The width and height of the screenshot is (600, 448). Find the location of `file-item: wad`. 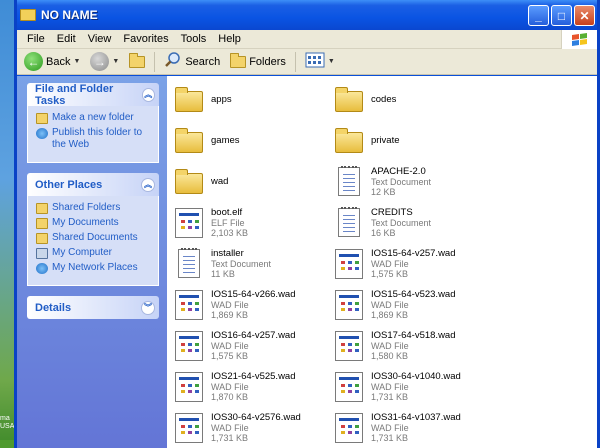

file-item: wad is located at coordinates (253, 181).